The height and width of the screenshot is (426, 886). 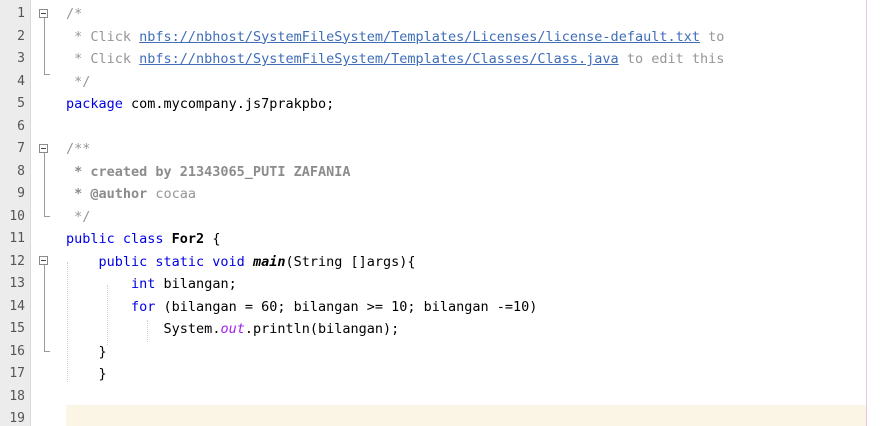 What do you see at coordinates (17, 283) in the screenshot?
I see `line-number: 13` at bounding box center [17, 283].